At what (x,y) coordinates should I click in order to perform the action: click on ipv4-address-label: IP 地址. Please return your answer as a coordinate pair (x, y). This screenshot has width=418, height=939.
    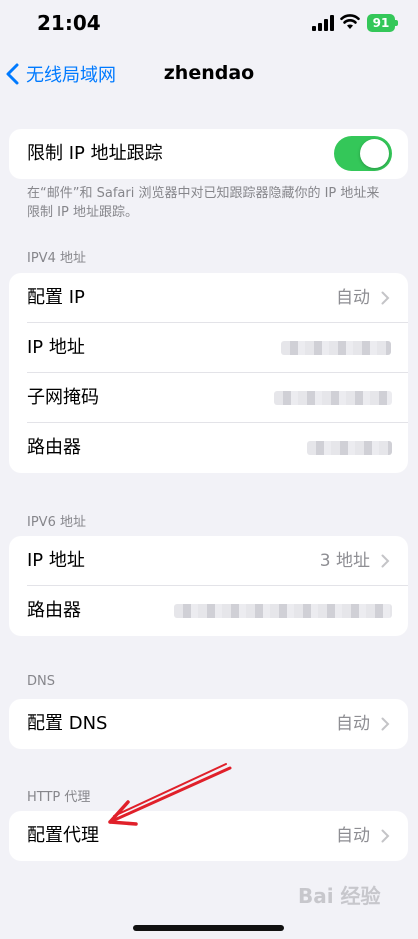
    Looking at the image, I should click on (56, 347).